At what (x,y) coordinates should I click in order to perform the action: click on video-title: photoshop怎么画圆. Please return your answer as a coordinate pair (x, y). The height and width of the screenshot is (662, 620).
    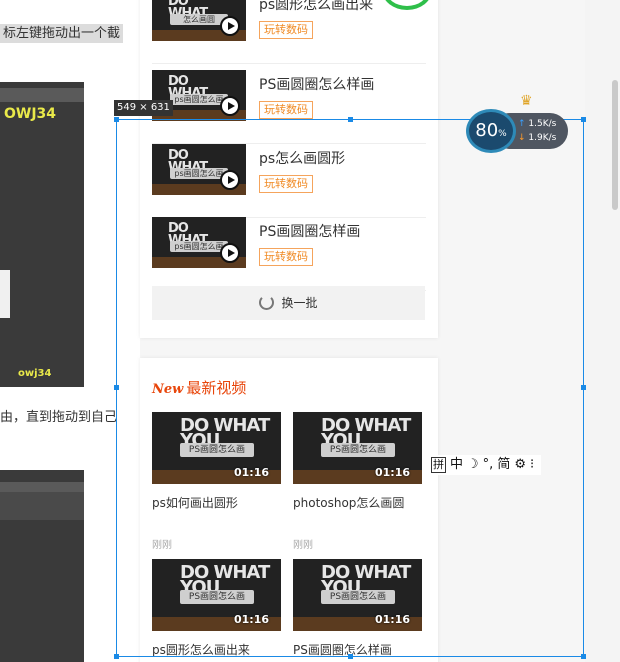
    Looking at the image, I should click on (357, 502).